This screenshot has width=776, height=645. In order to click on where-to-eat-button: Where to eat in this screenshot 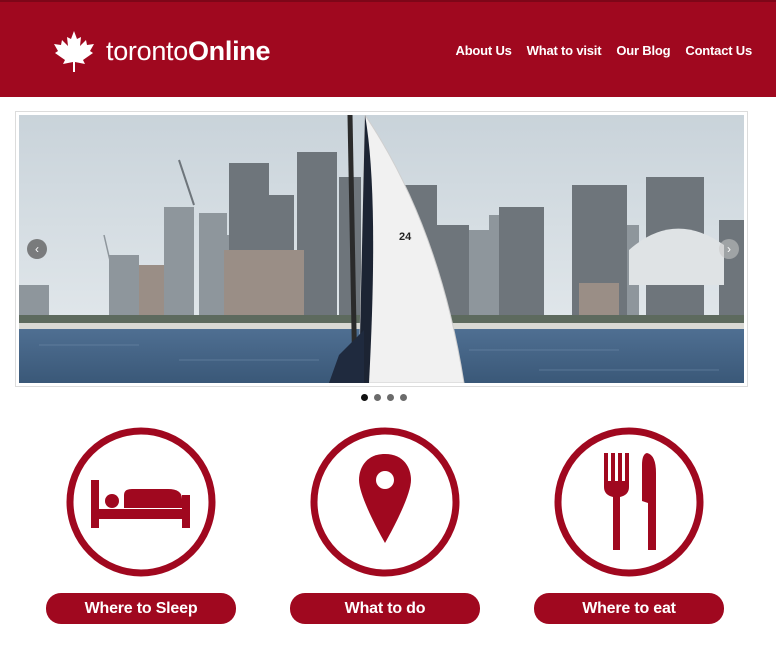, I will do `click(629, 608)`.